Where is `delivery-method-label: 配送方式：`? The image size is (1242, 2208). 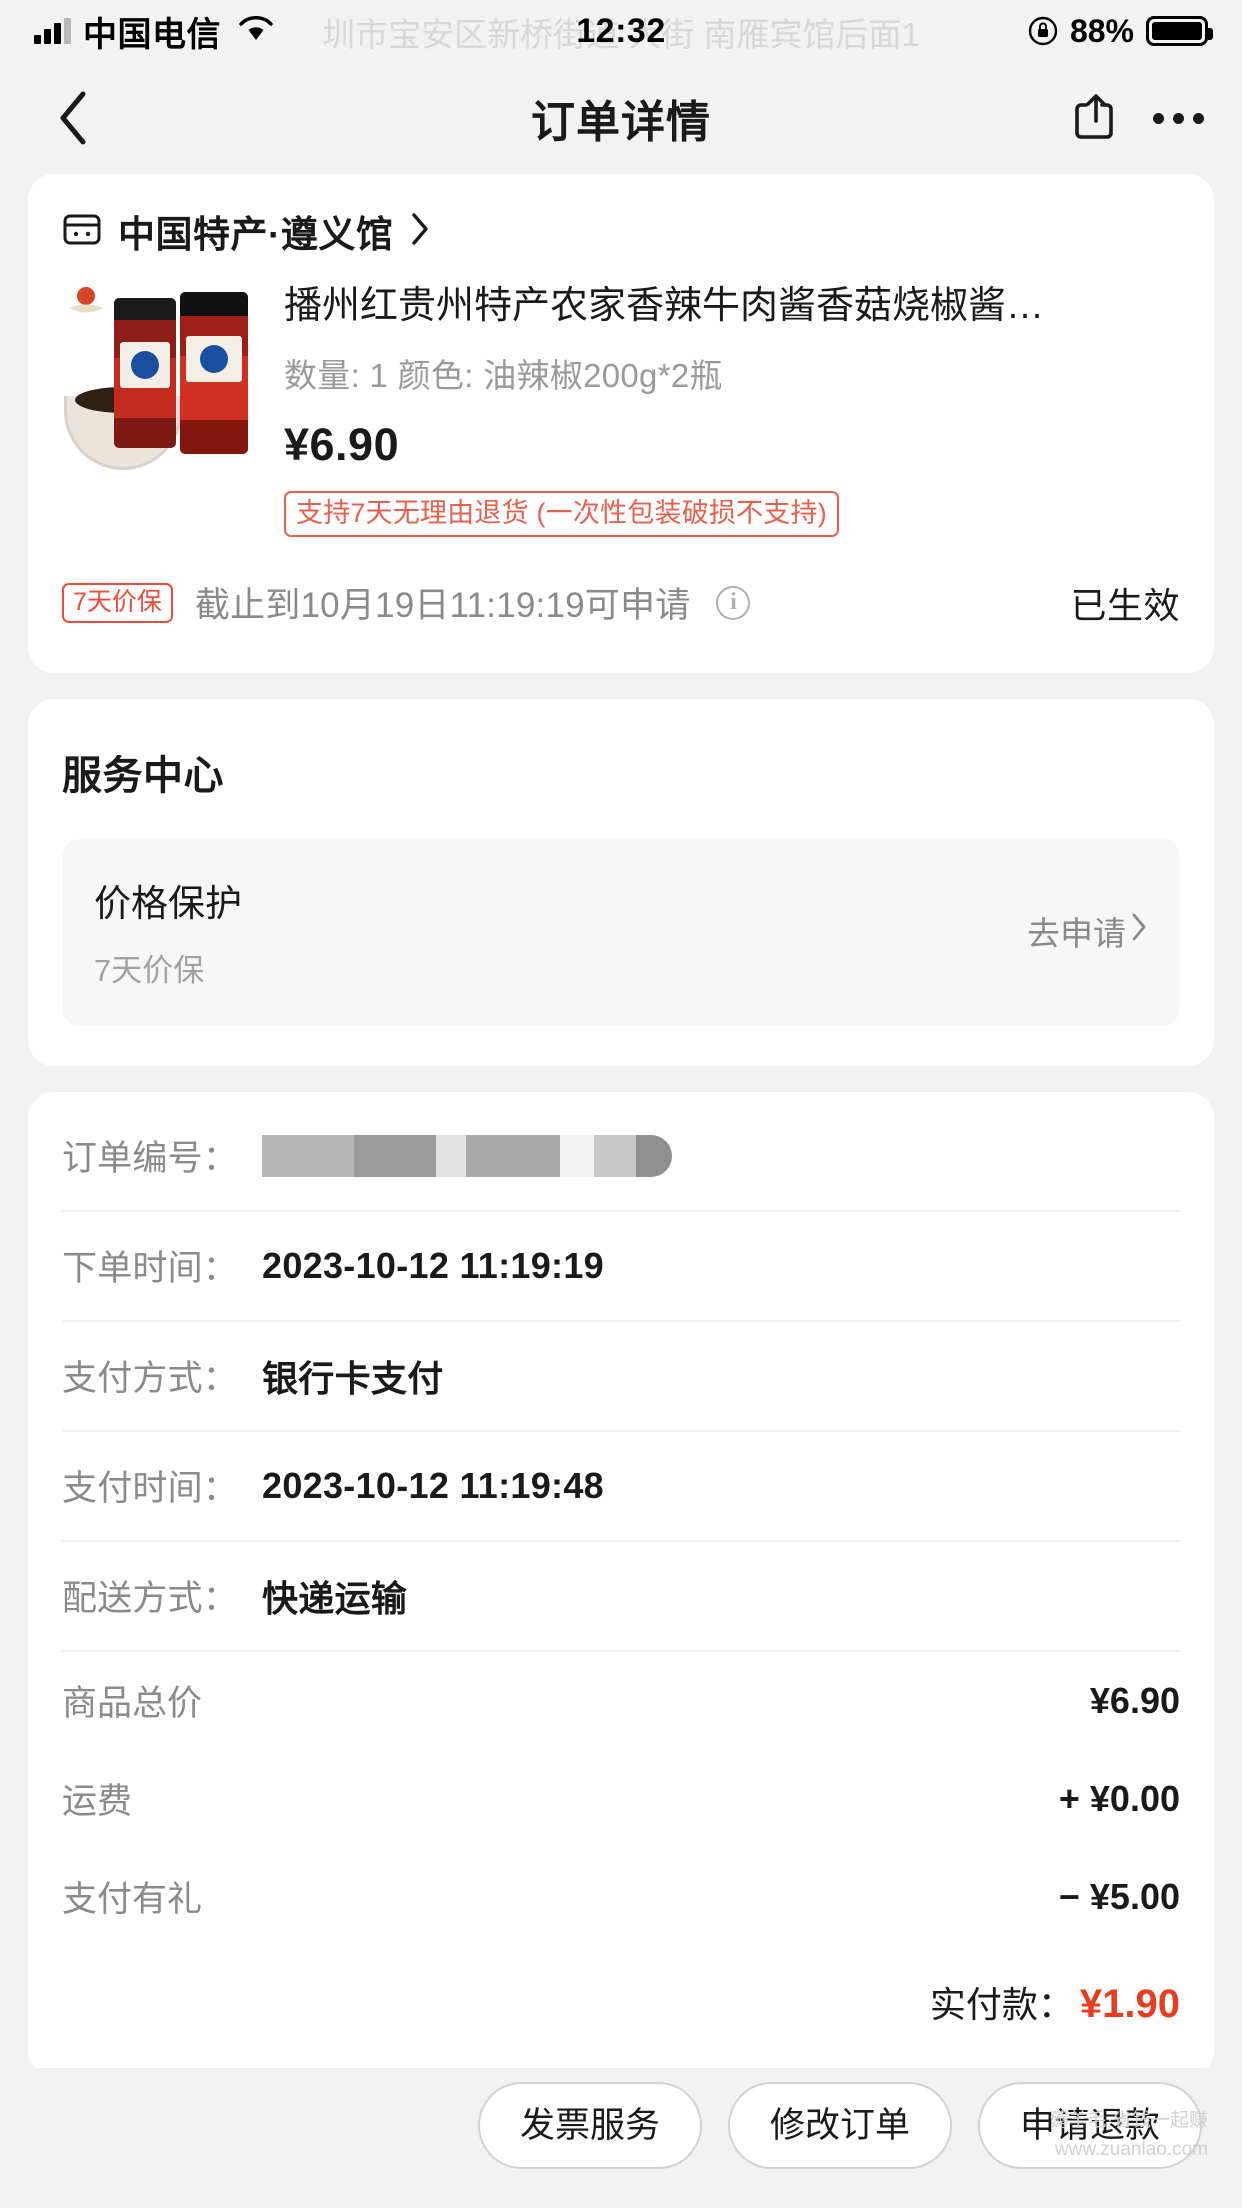 delivery-method-label: 配送方式： is located at coordinates (150, 1599).